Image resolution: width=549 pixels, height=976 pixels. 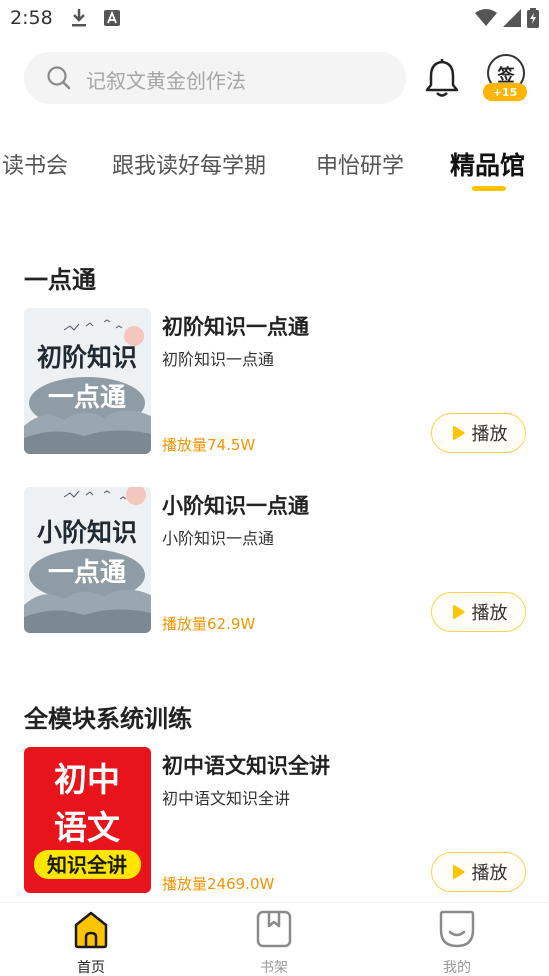 What do you see at coordinates (274, 929) in the screenshot?
I see `bookshelf-icon` at bounding box center [274, 929].